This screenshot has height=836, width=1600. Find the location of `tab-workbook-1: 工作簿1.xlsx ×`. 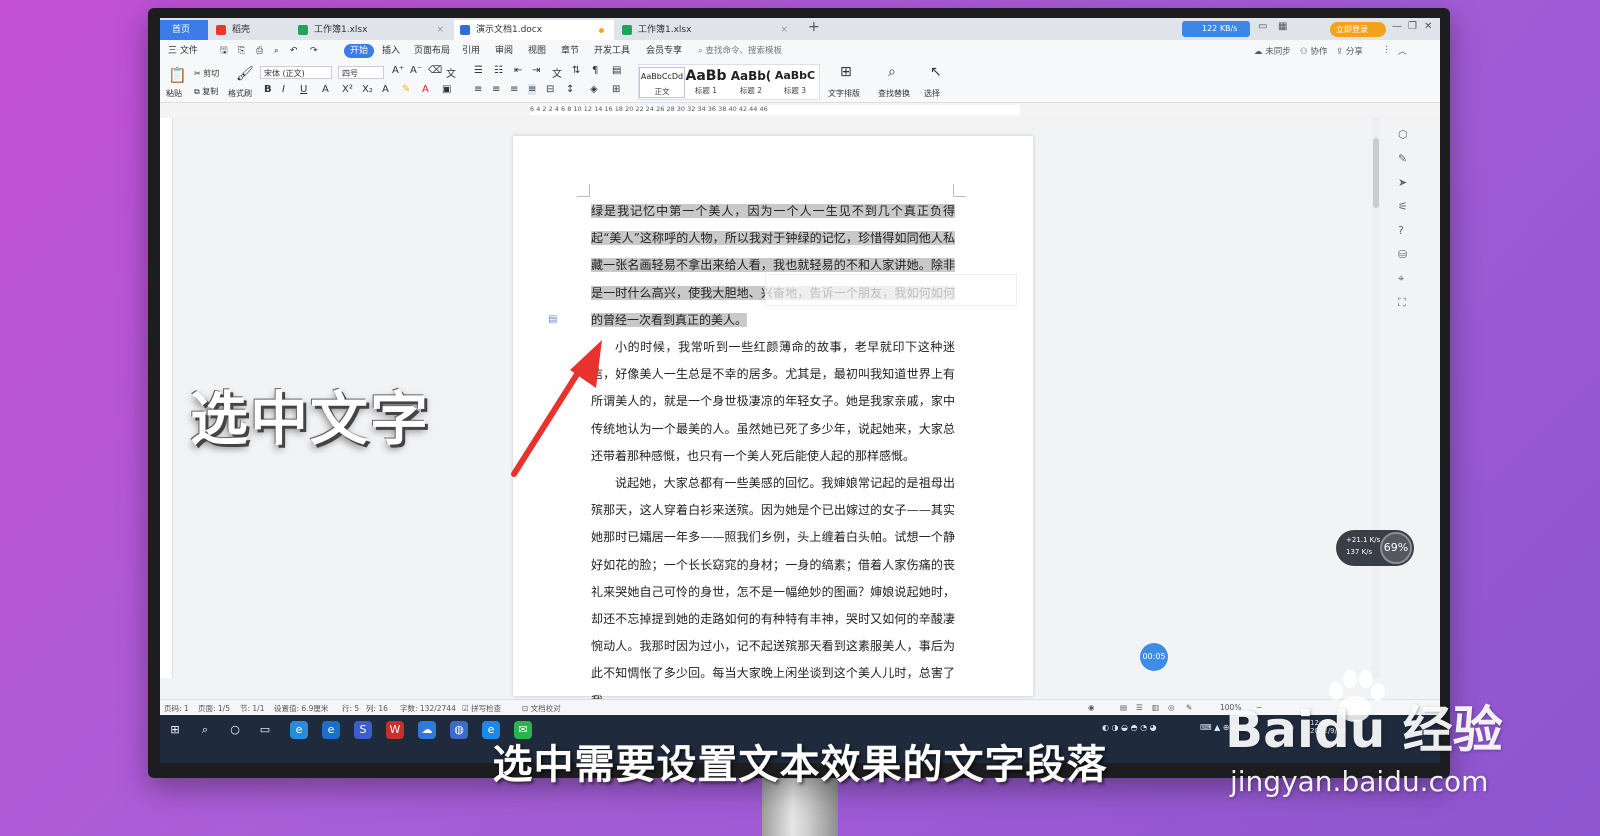

tab-workbook-1: 工作簿1.xlsx × is located at coordinates (372, 30).